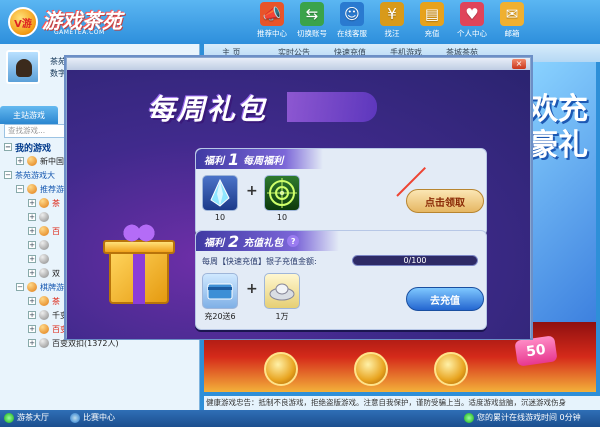  What do you see at coordinates (522, 417) in the screenshot?
I see `online-time: 您的累计在线游戏时间 0分钟` at bounding box center [522, 417].